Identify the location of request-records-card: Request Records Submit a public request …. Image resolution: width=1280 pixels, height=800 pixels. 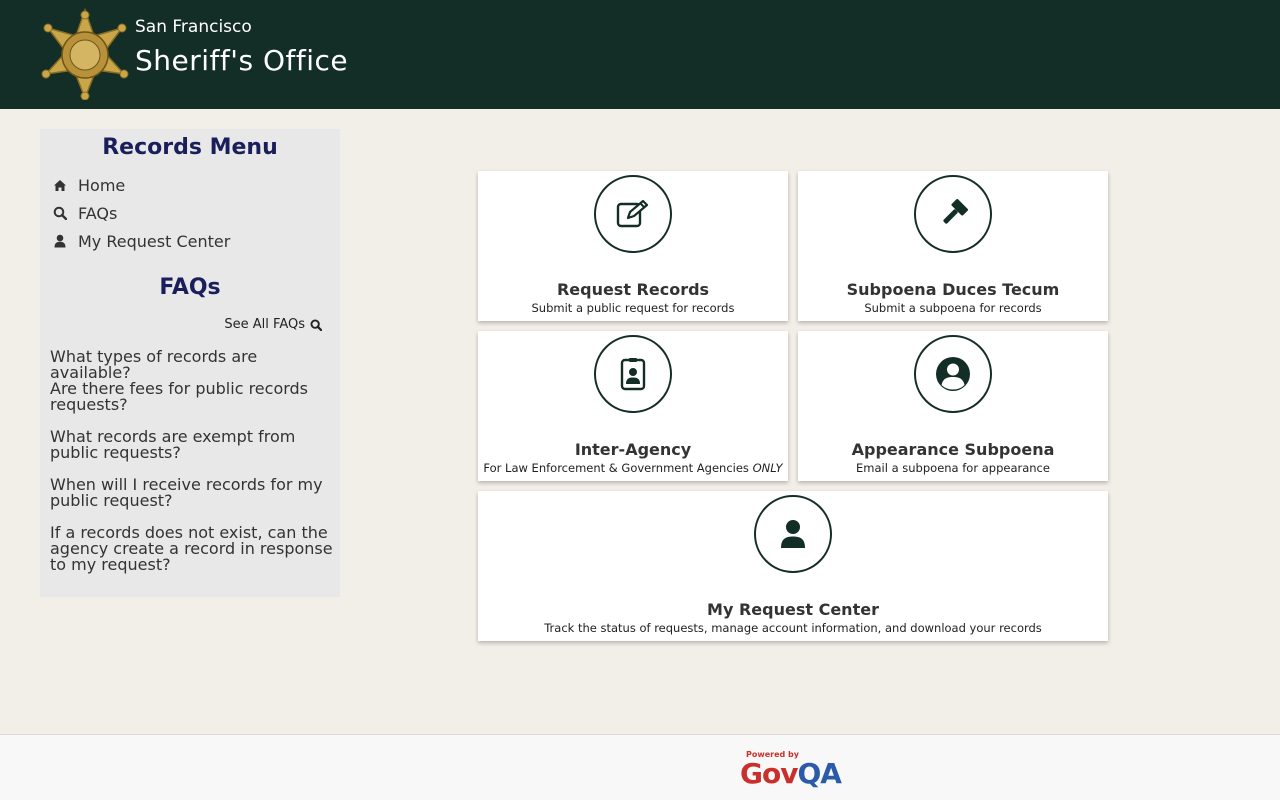
(633, 246).